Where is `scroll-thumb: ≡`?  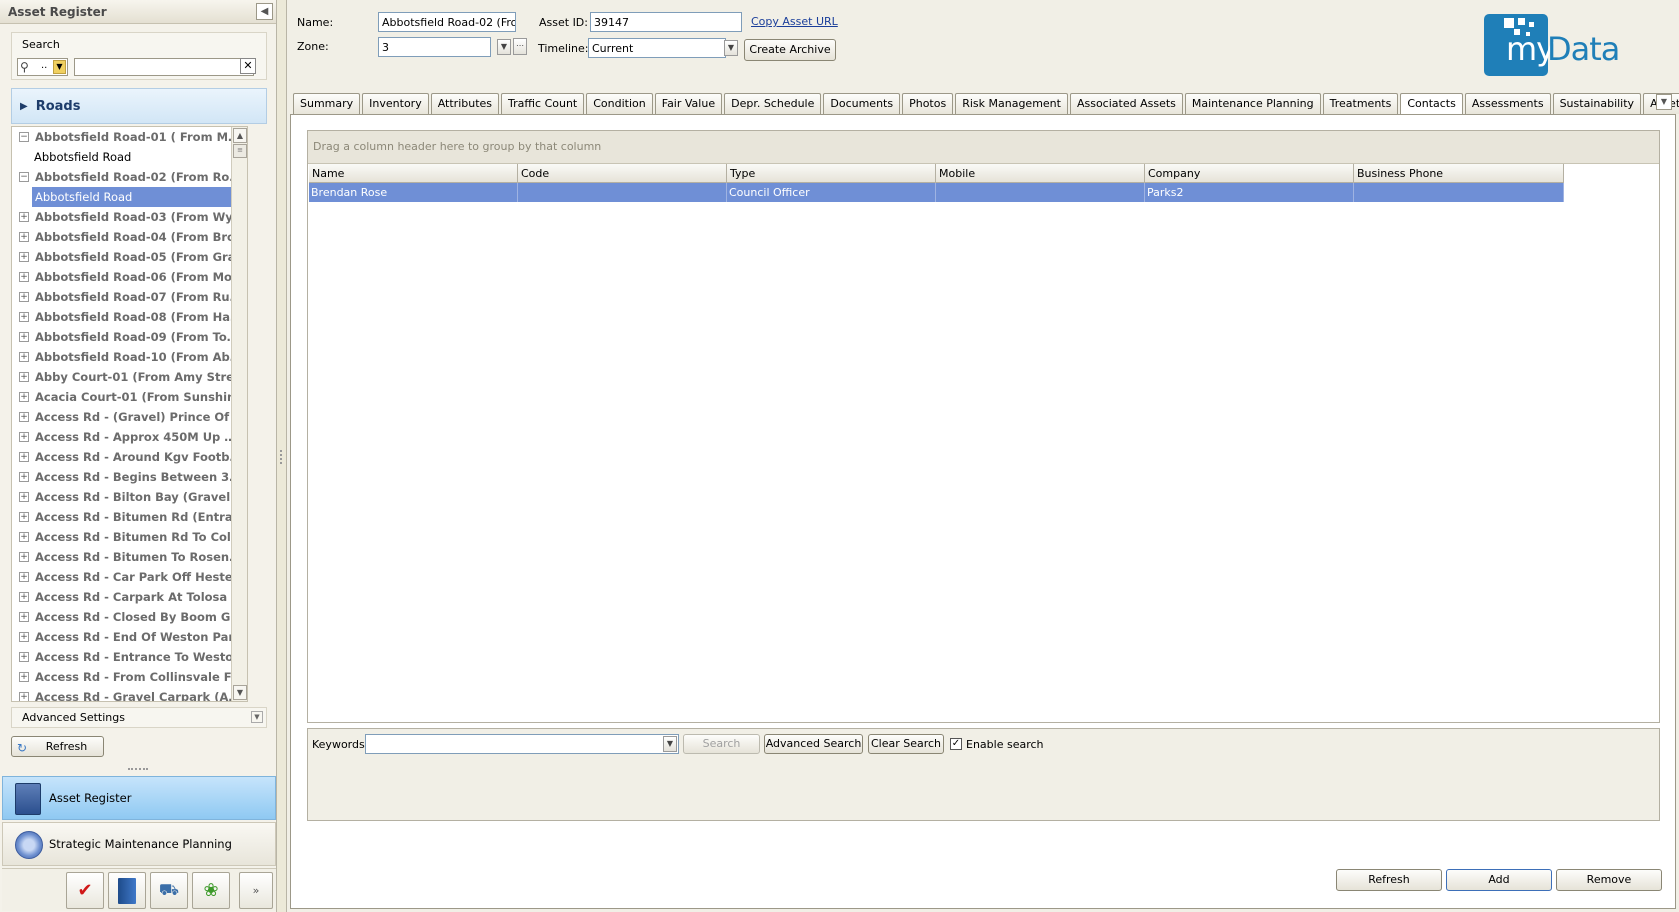 scroll-thumb: ≡ is located at coordinates (240, 151).